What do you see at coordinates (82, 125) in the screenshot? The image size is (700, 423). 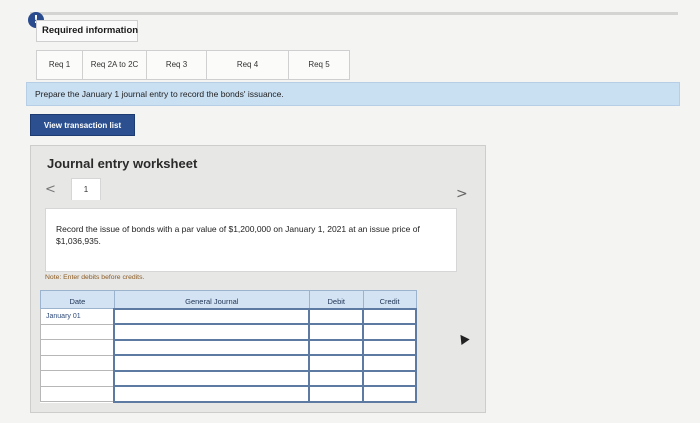 I see `view-transaction-list-button: View transaction list` at bounding box center [82, 125].